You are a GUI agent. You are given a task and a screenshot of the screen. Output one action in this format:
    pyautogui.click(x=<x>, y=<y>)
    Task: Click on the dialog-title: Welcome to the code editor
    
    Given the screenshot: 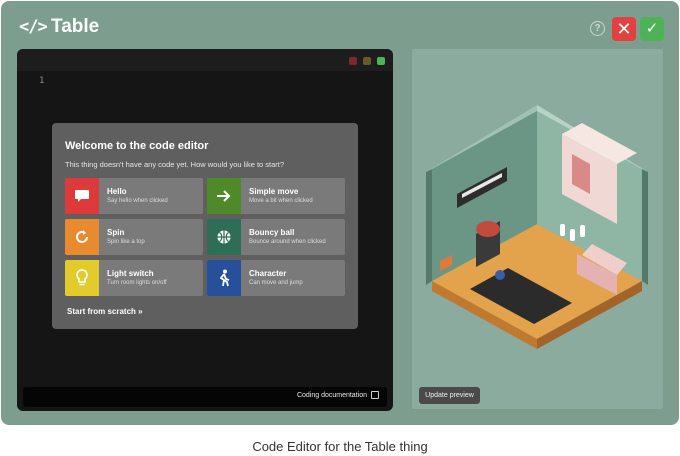 What is the action you would take?
    pyautogui.click(x=137, y=146)
    